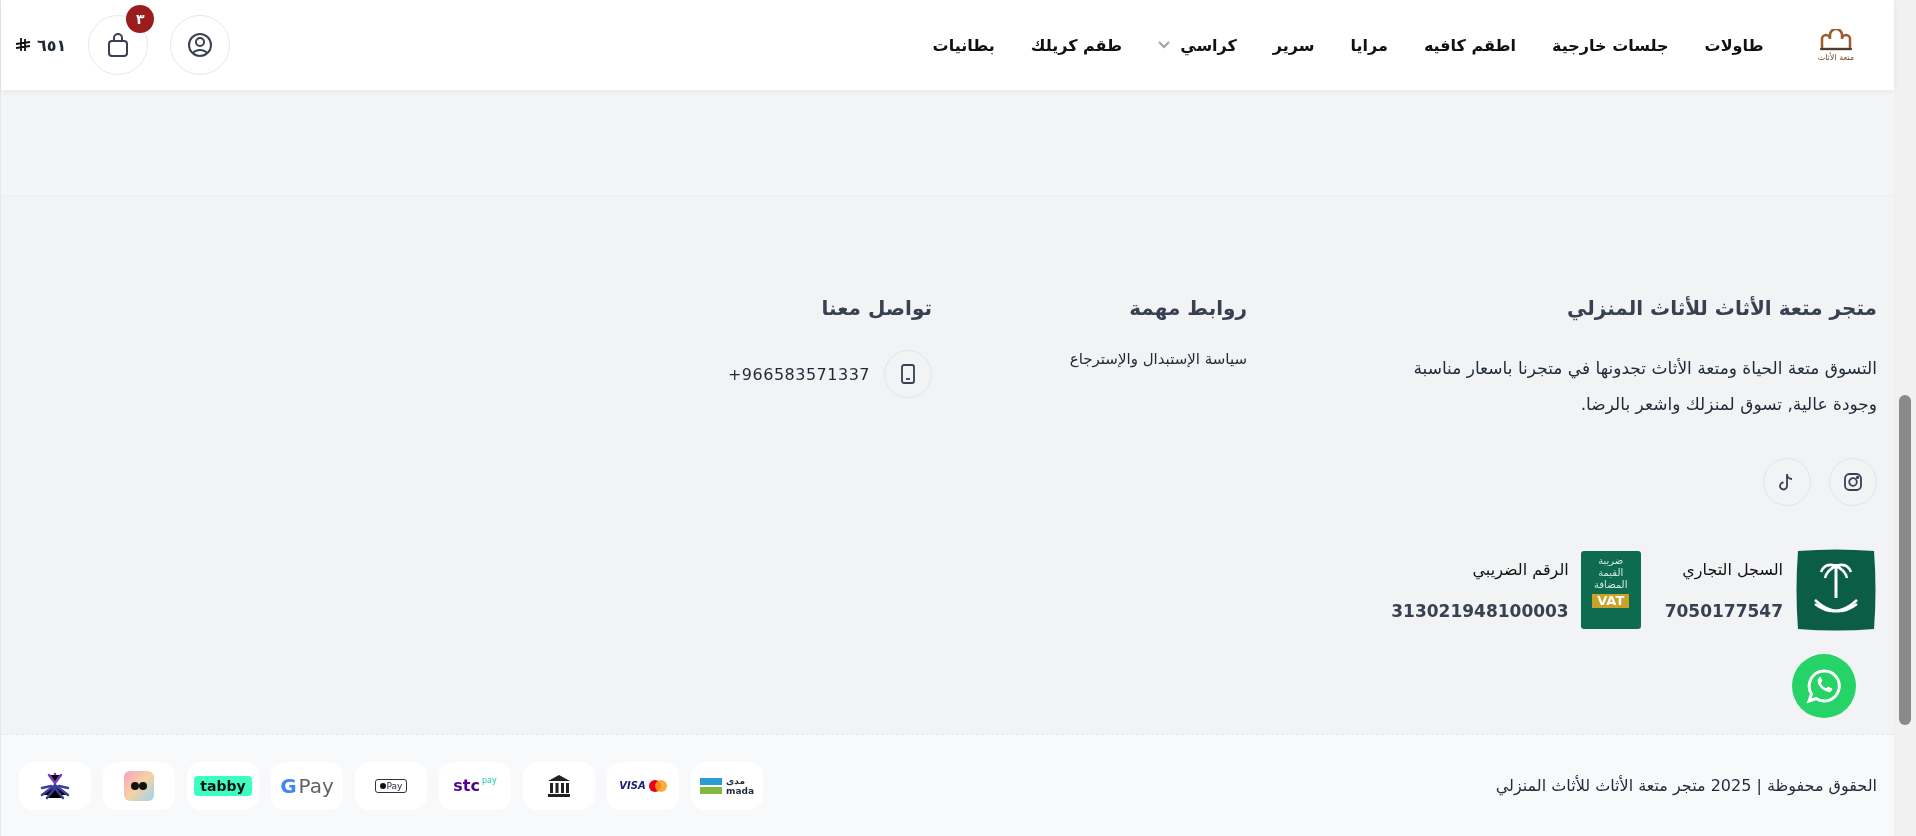 The width and height of the screenshot is (1916, 836). What do you see at coordinates (223, 785) in the screenshot?
I see `payment-logo-text: tabby` at bounding box center [223, 785].